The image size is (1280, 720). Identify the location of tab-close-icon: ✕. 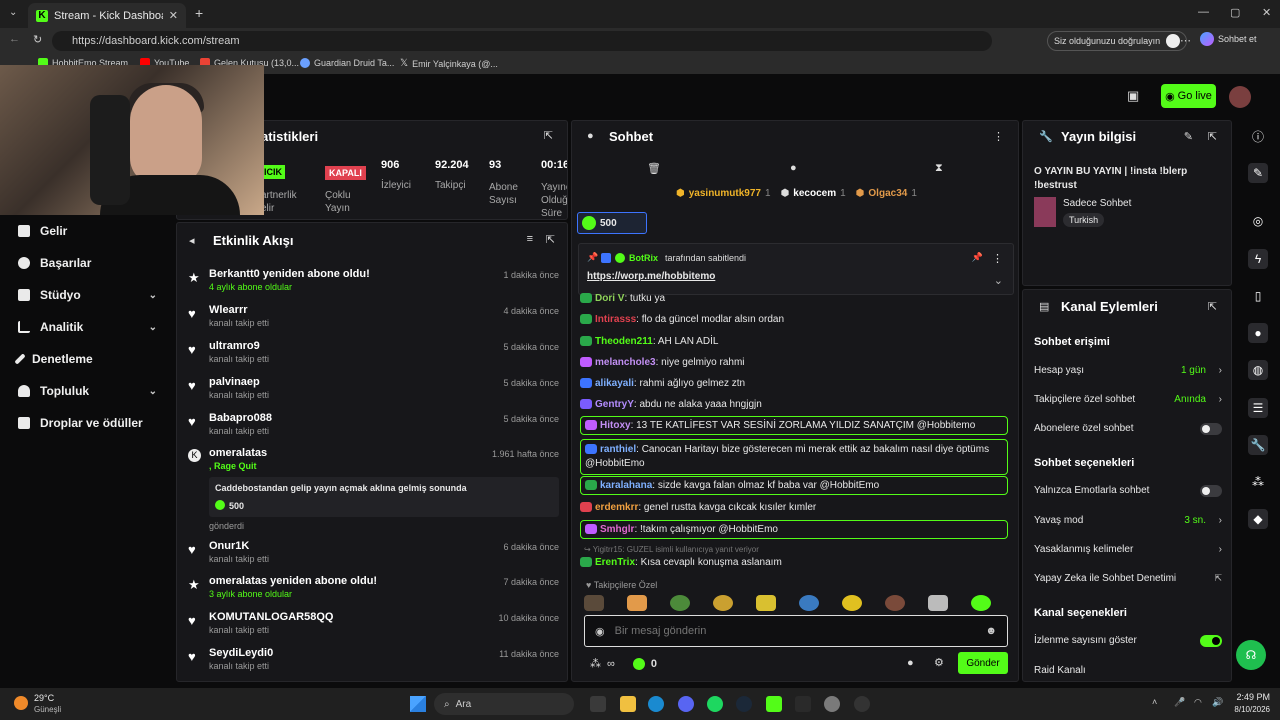
(173, 15).